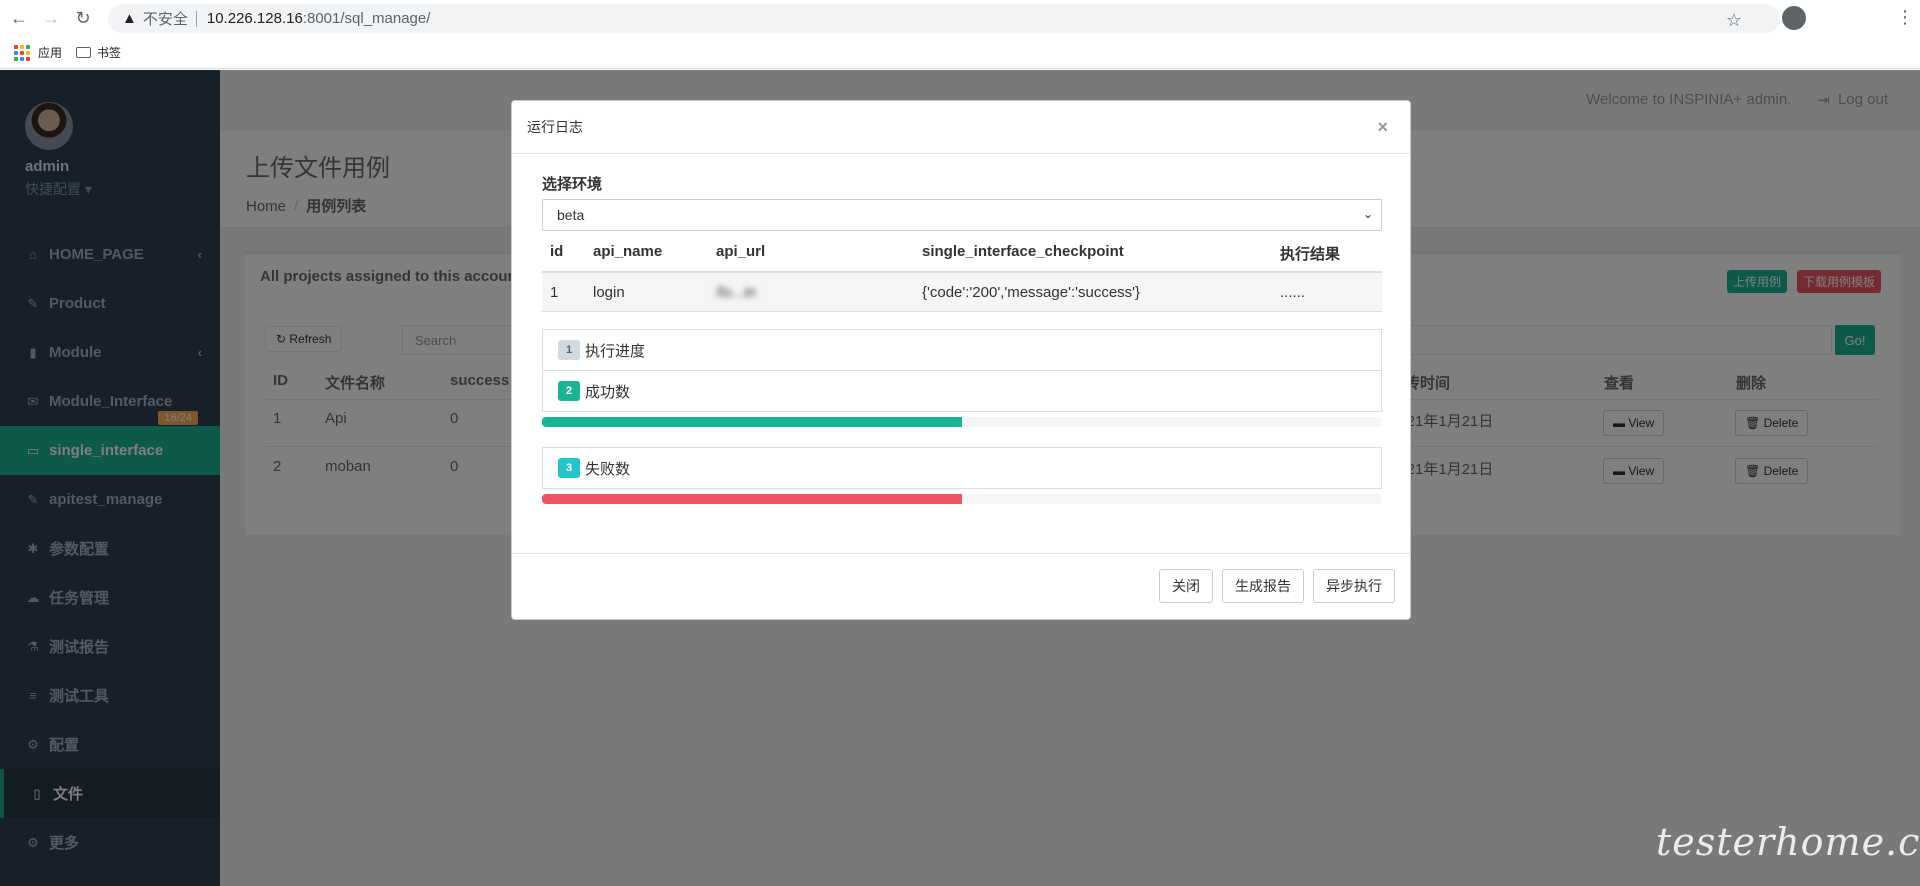  What do you see at coordinates (557, 251) in the screenshot?
I see `column-header-id: id` at bounding box center [557, 251].